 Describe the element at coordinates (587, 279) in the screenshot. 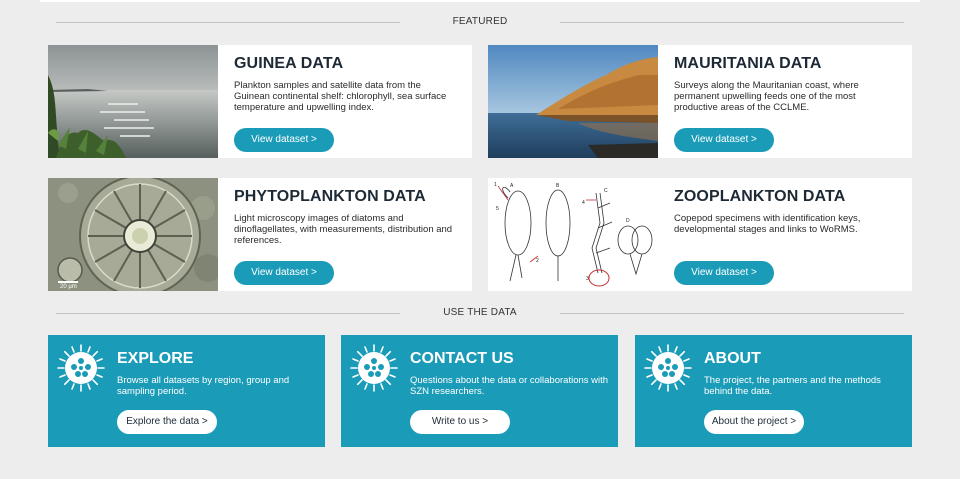

I see `figure-label: 3` at that location.